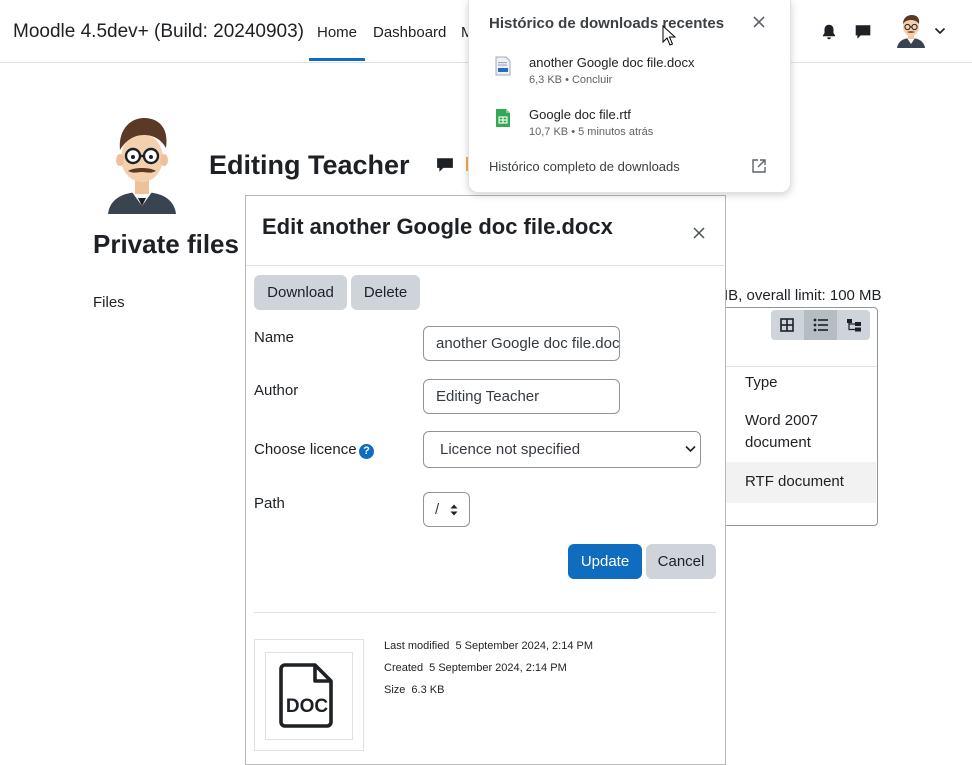  I want to click on docx-file-icon, so click(503, 66).